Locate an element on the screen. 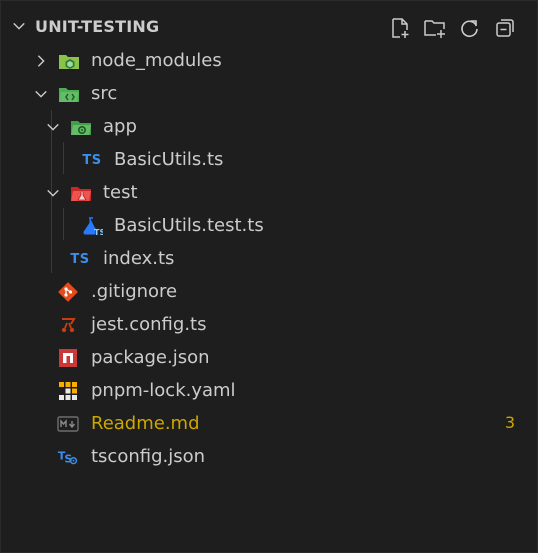 The width and height of the screenshot is (538, 553). tree-item-label: tsconfig.json is located at coordinates (148, 456).